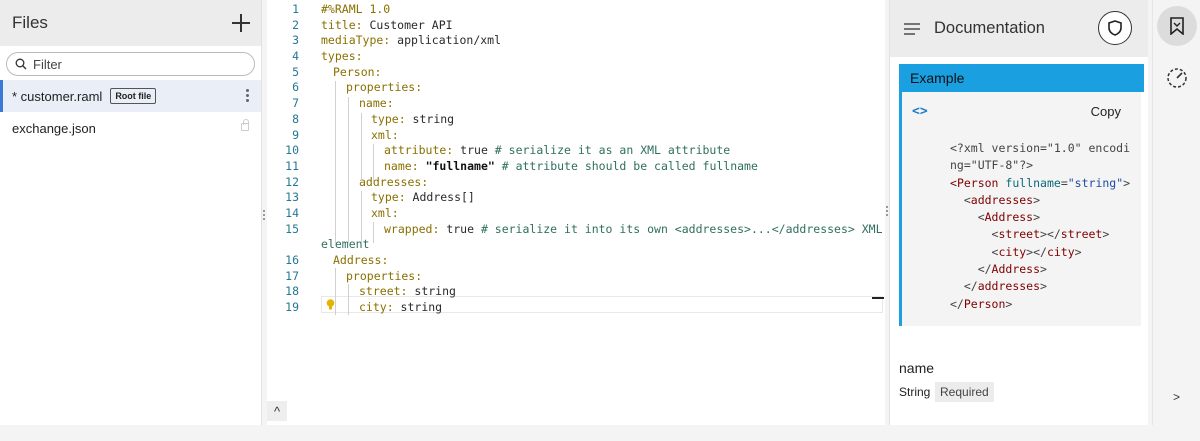 This screenshot has width=1200, height=441. Describe the element at coordinates (292, 165) in the screenshot. I see `line-number: 11` at that location.